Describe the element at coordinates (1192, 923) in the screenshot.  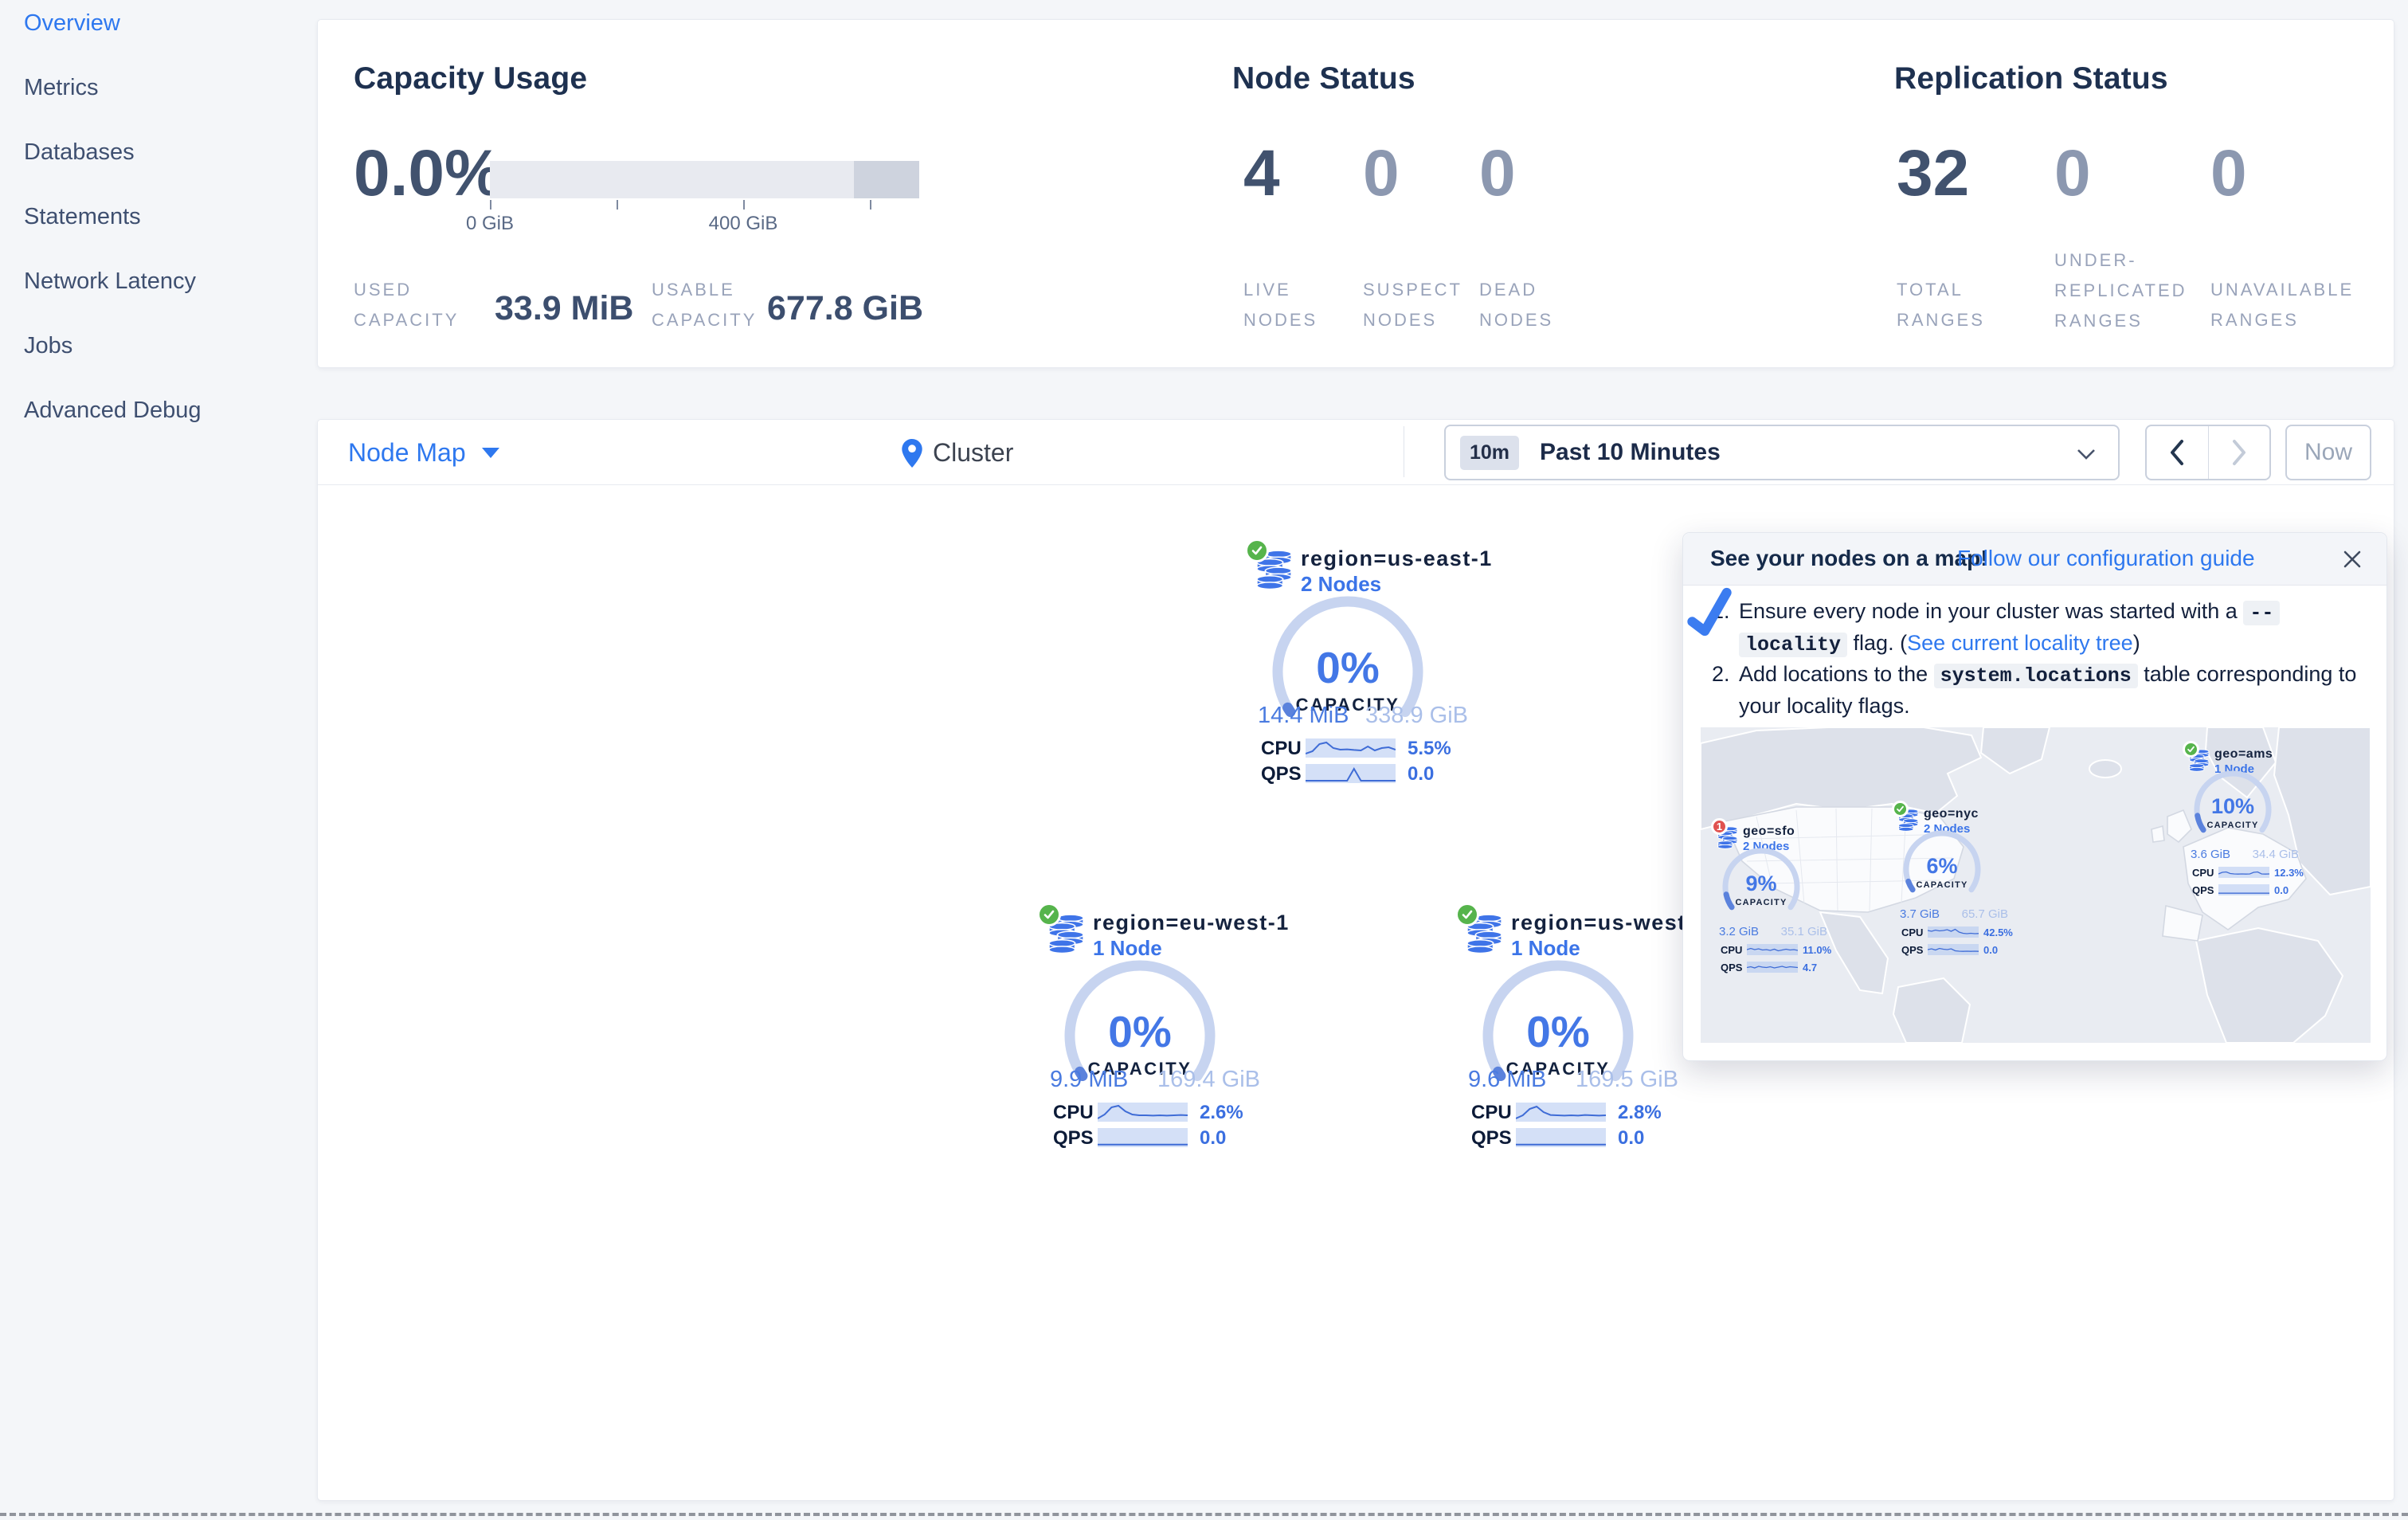
I see `locality-name: region=eu-west-1` at that location.